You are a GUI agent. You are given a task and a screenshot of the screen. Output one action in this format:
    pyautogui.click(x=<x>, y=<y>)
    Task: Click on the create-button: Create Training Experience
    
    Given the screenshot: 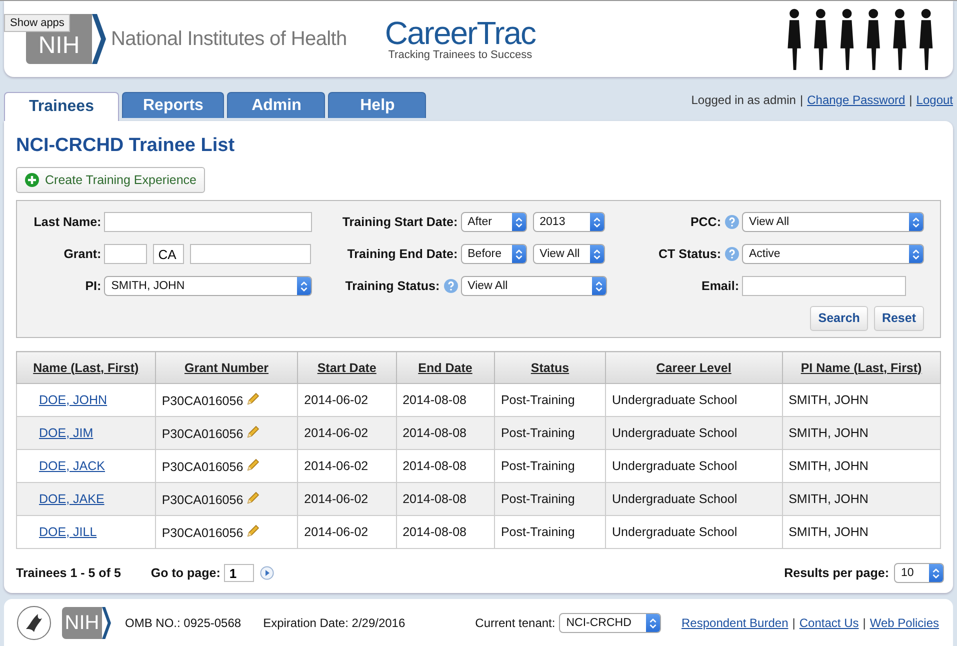 What is the action you would take?
    pyautogui.click(x=111, y=180)
    